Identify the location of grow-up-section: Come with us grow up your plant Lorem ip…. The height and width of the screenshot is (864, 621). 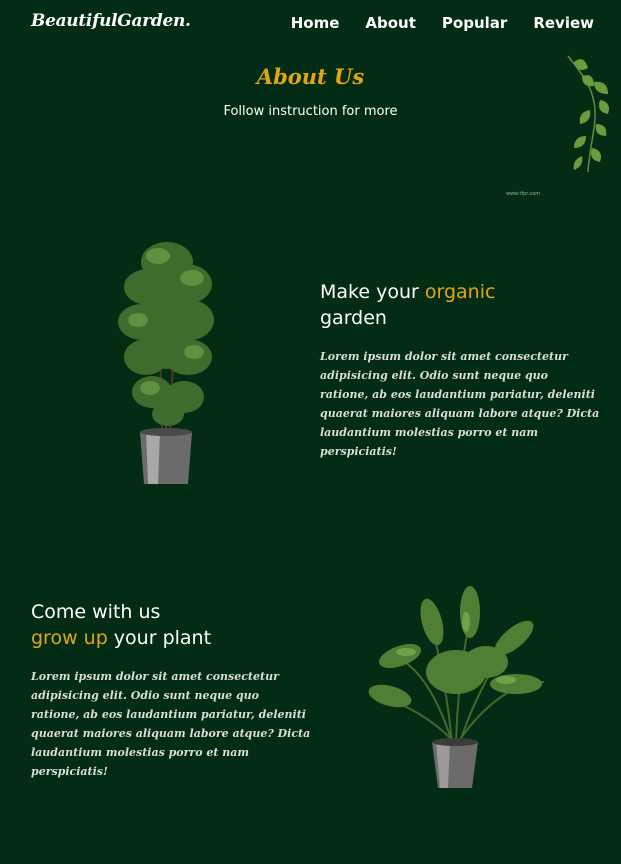
(171, 690).